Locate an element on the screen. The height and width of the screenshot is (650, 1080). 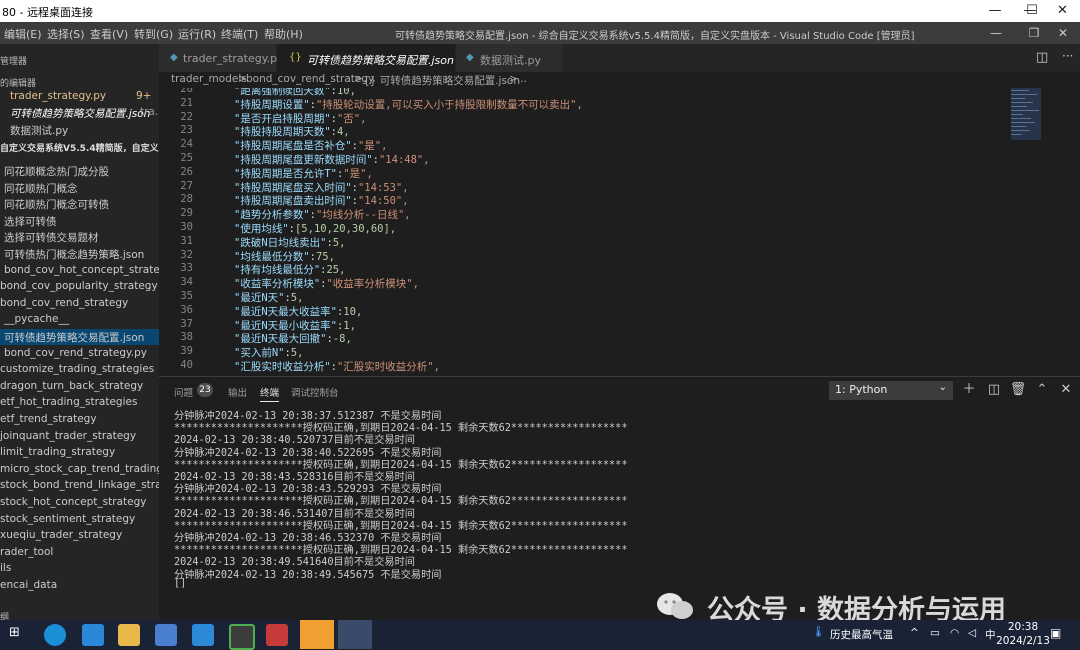
explorer-item: customize_trading_strategies is located at coordinates (79, 370).